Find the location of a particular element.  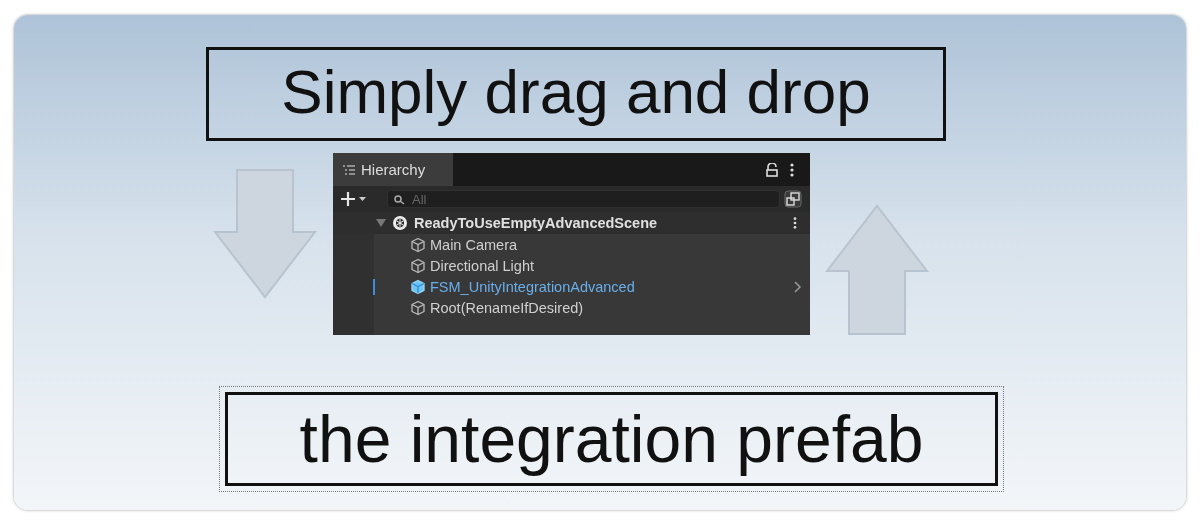

scene-row: ReadyToUseEmptyAdvancedScene is located at coordinates (571, 223).